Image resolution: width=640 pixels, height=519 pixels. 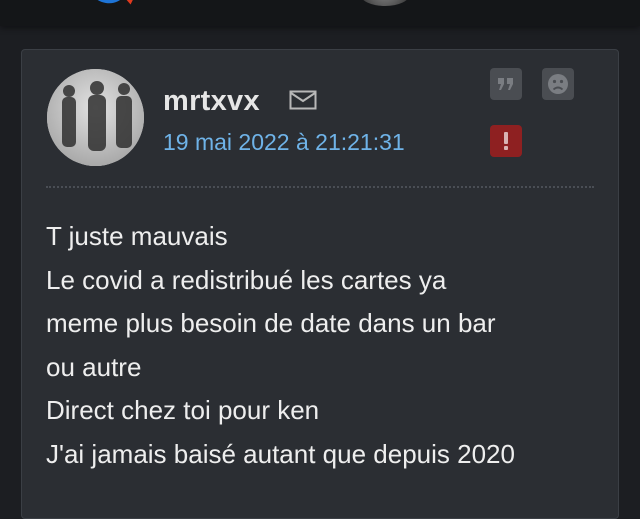 I want to click on post-timestamp: 19 mai 2022 à 21:21:31, so click(x=284, y=142).